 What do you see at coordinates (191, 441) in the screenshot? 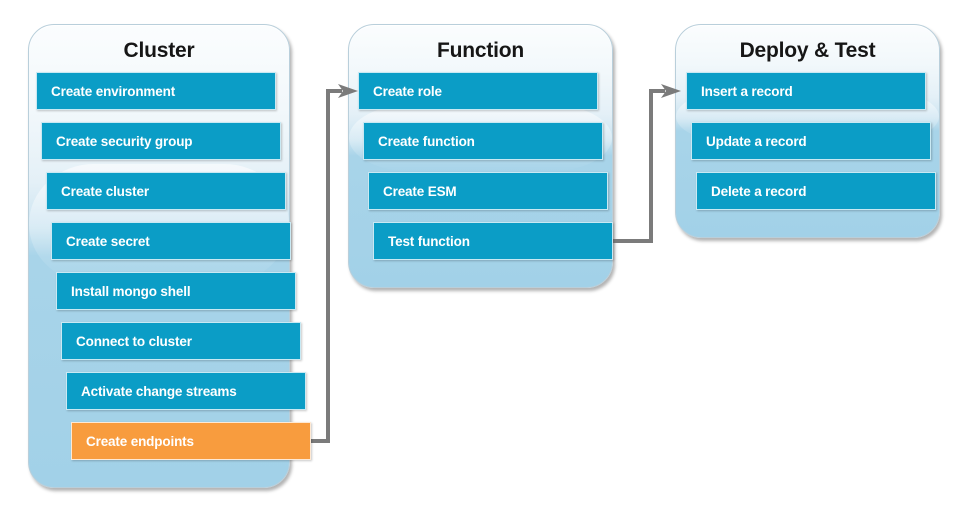
I see `step-create-endpoints: Create endpoints` at bounding box center [191, 441].